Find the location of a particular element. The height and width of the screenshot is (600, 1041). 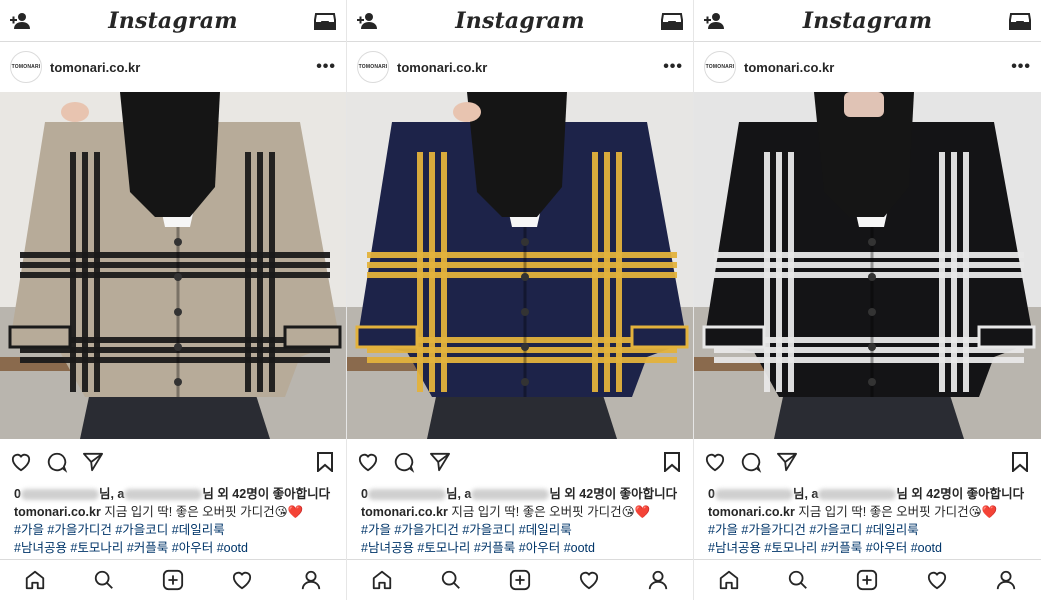

top-bar: Instagram is located at coordinates (173, 21).